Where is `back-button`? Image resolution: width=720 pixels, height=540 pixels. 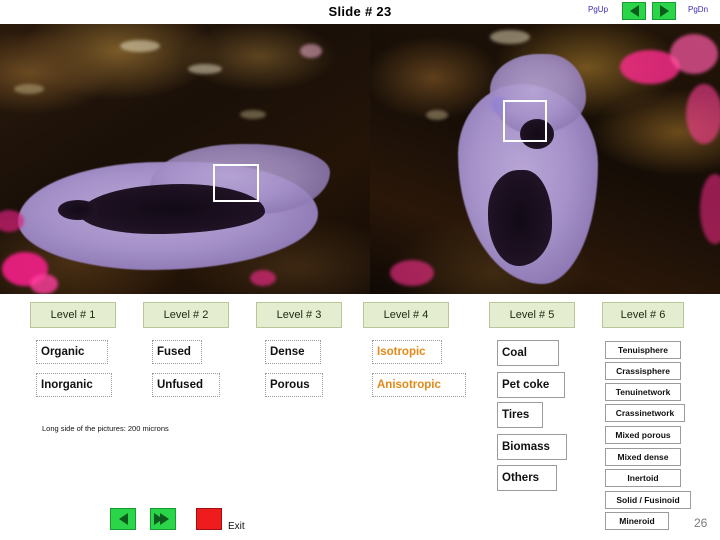
back-button is located at coordinates (123, 519).